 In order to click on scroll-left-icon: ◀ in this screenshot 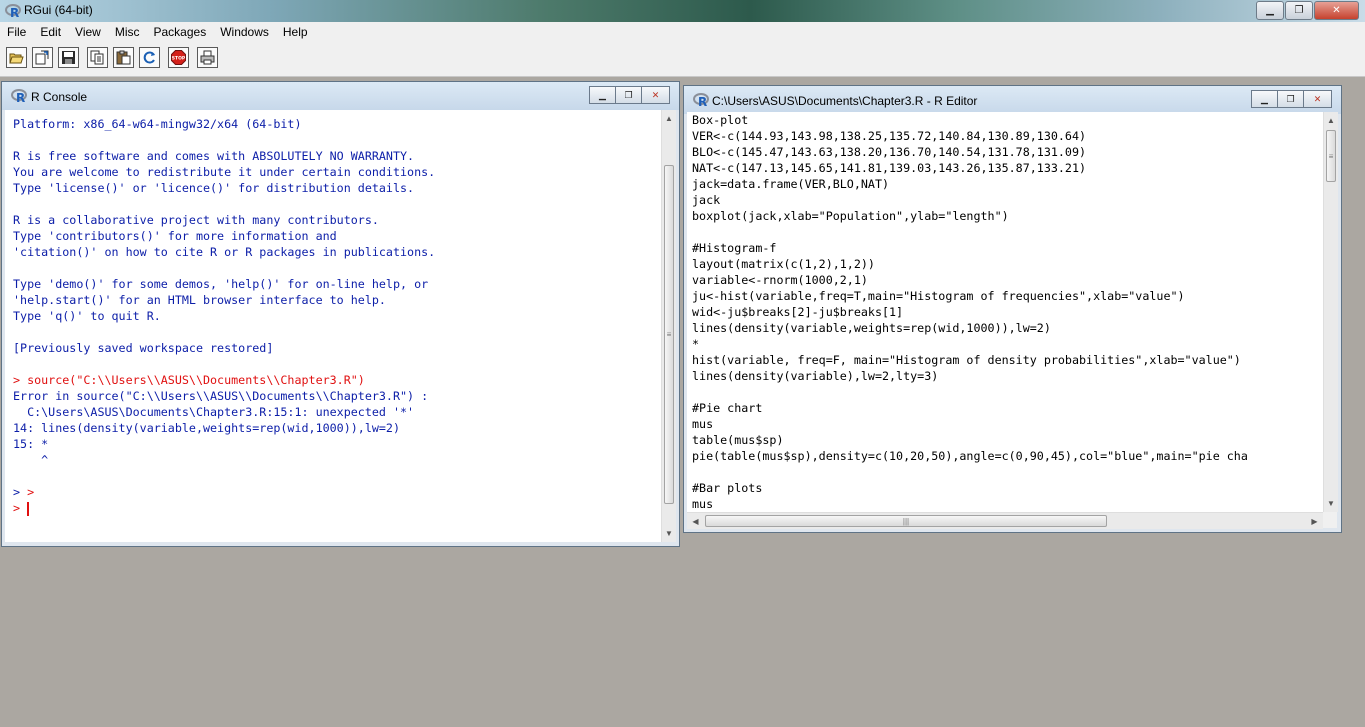, I will do `click(695, 521)`.